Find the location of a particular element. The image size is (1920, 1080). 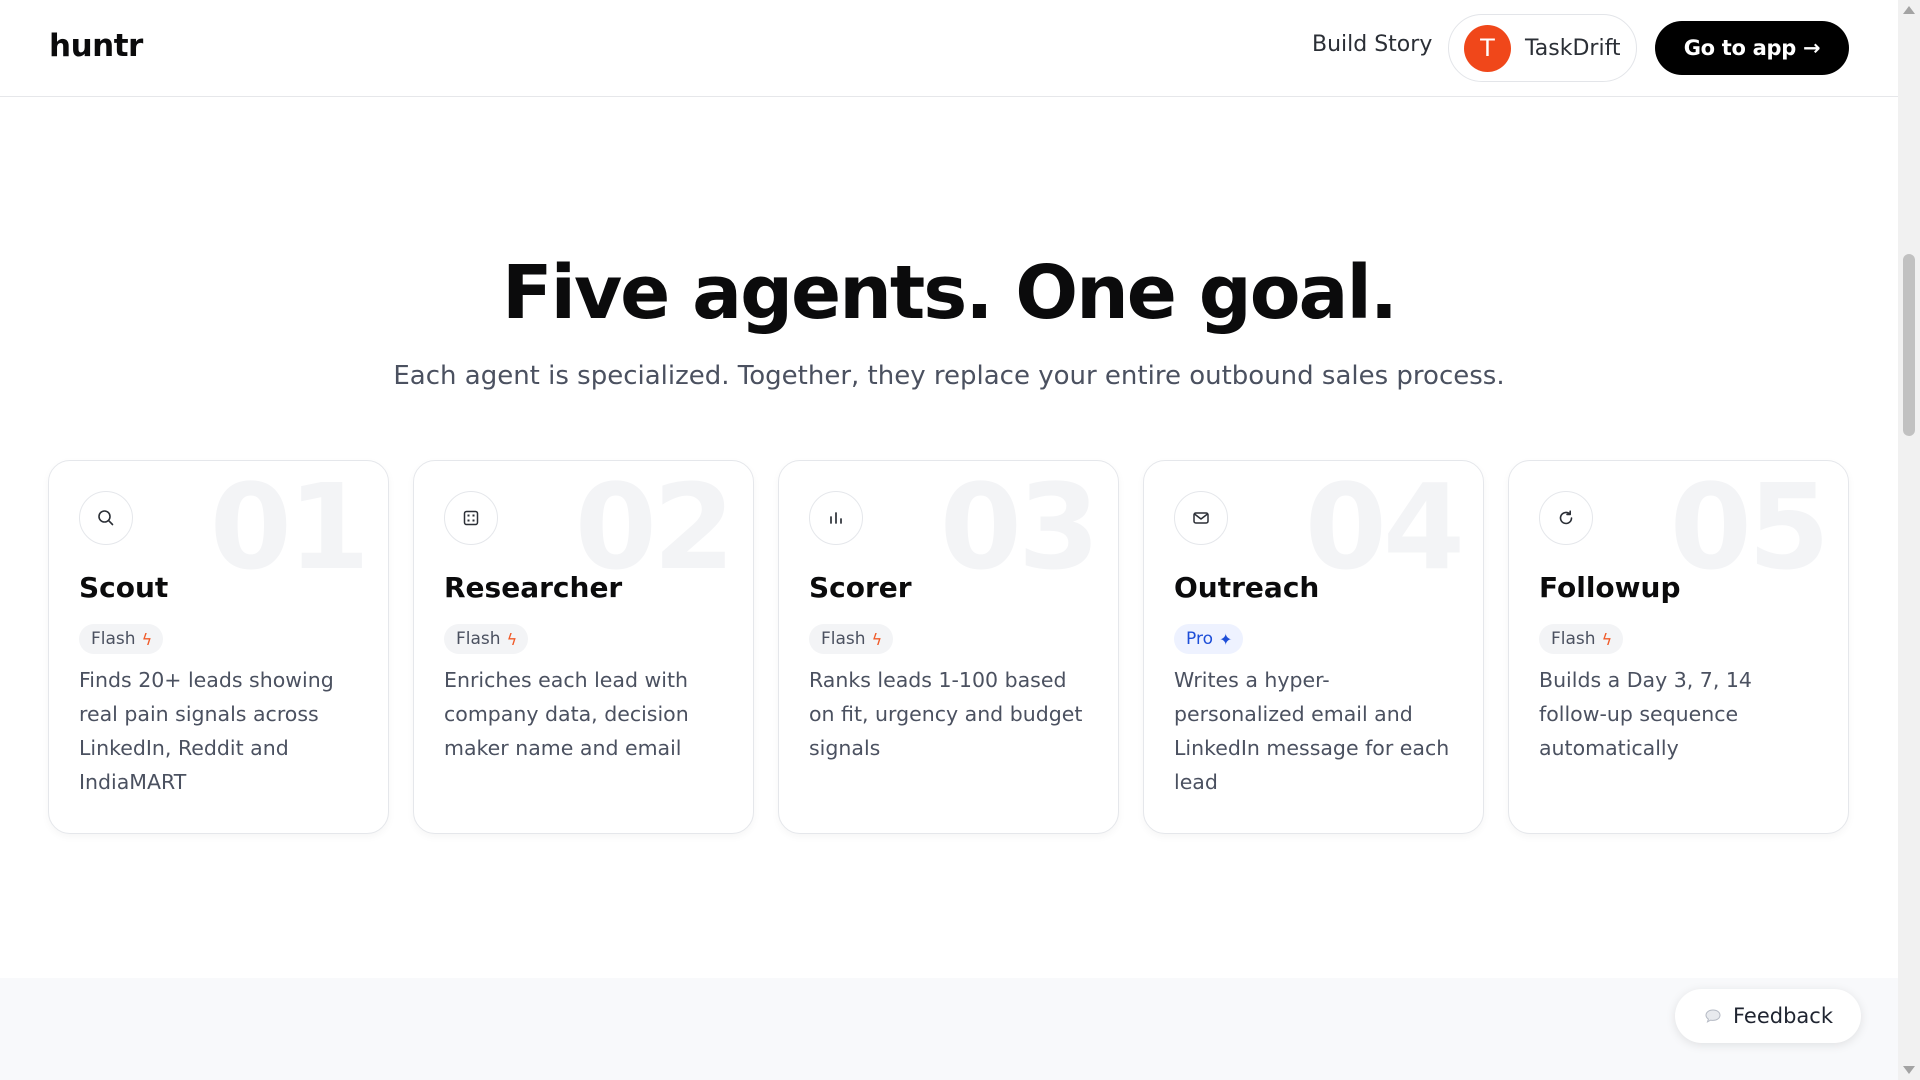

sparkle-icon: ✦ is located at coordinates (1225, 639).